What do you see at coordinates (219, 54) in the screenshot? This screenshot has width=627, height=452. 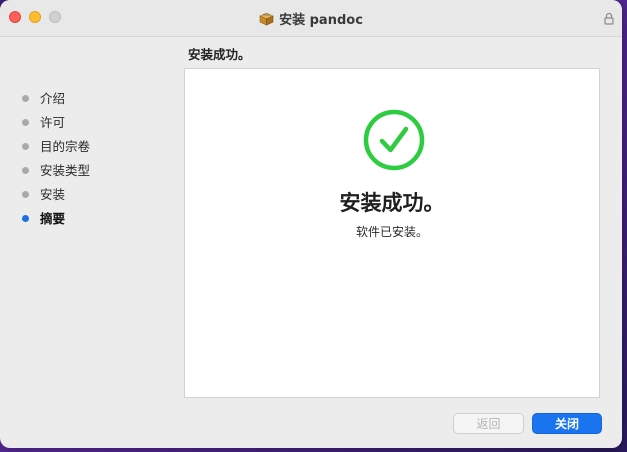 I see `page-header: 安装成功。` at bounding box center [219, 54].